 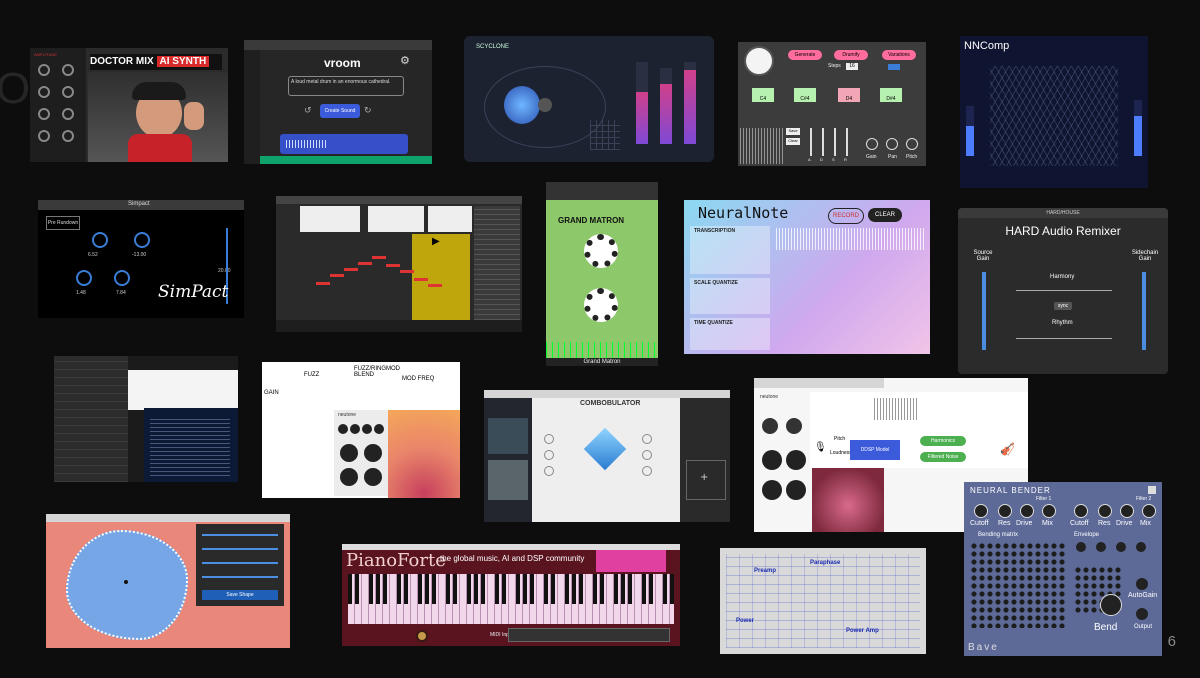 What do you see at coordinates (1064, 338) in the screenshot?
I see `rhythm-slider` at bounding box center [1064, 338].